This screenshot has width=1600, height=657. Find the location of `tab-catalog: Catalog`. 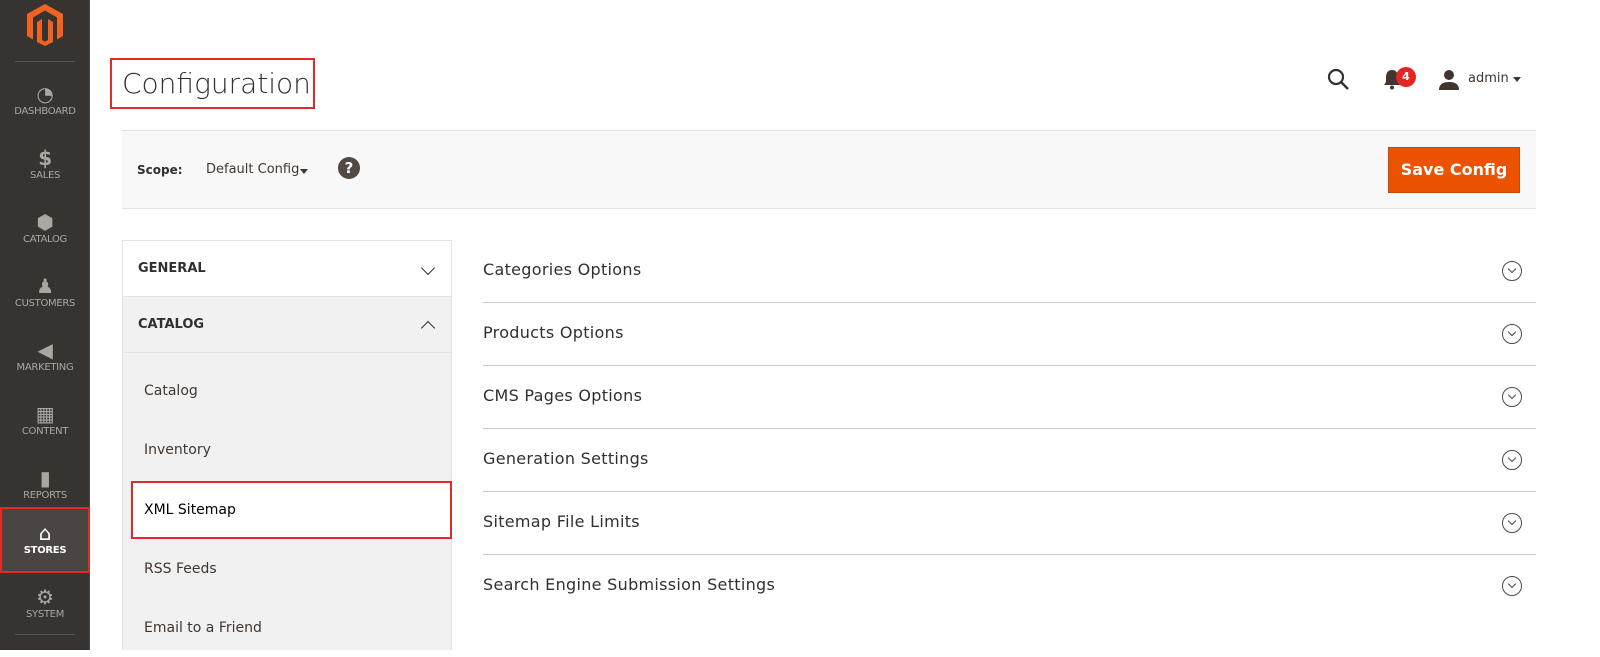

tab-catalog: Catalog is located at coordinates (287, 391).